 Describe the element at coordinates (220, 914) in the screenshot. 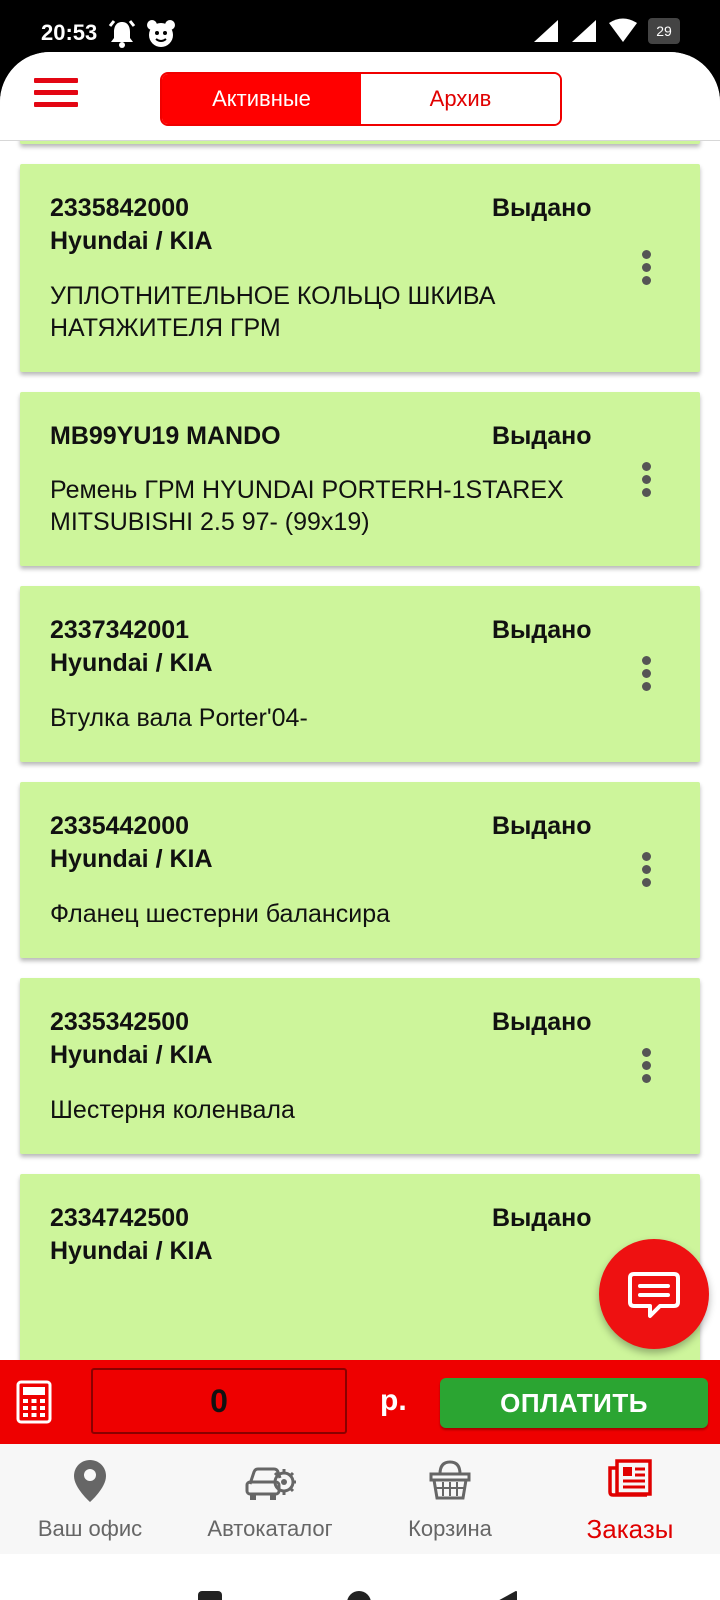

I see `order-description: Фланец шестерни балансира` at that location.